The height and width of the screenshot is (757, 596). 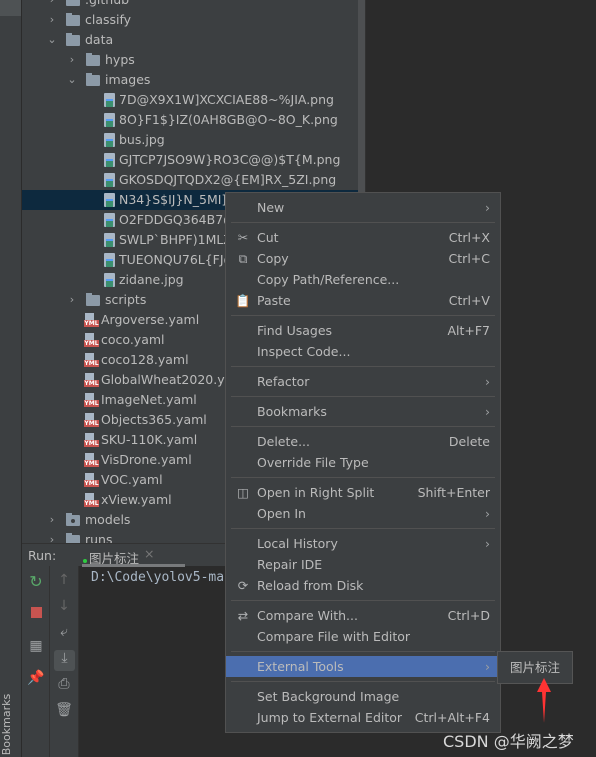 What do you see at coordinates (271, 207) in the screenshot?
I see `menu-item-label: New` at bounding box center [271, 207].